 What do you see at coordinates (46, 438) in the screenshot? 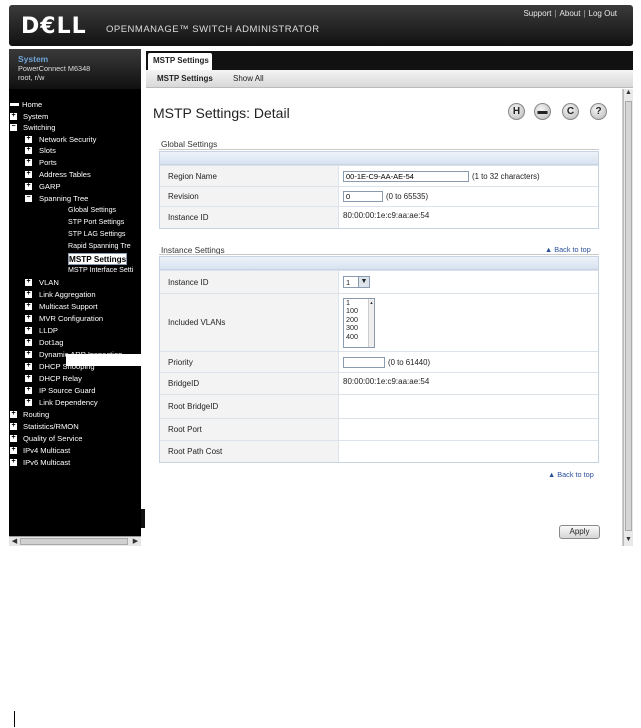
I see `tree-item-quality-of-service: + Quality of Service` at bounding box center [46, 438].